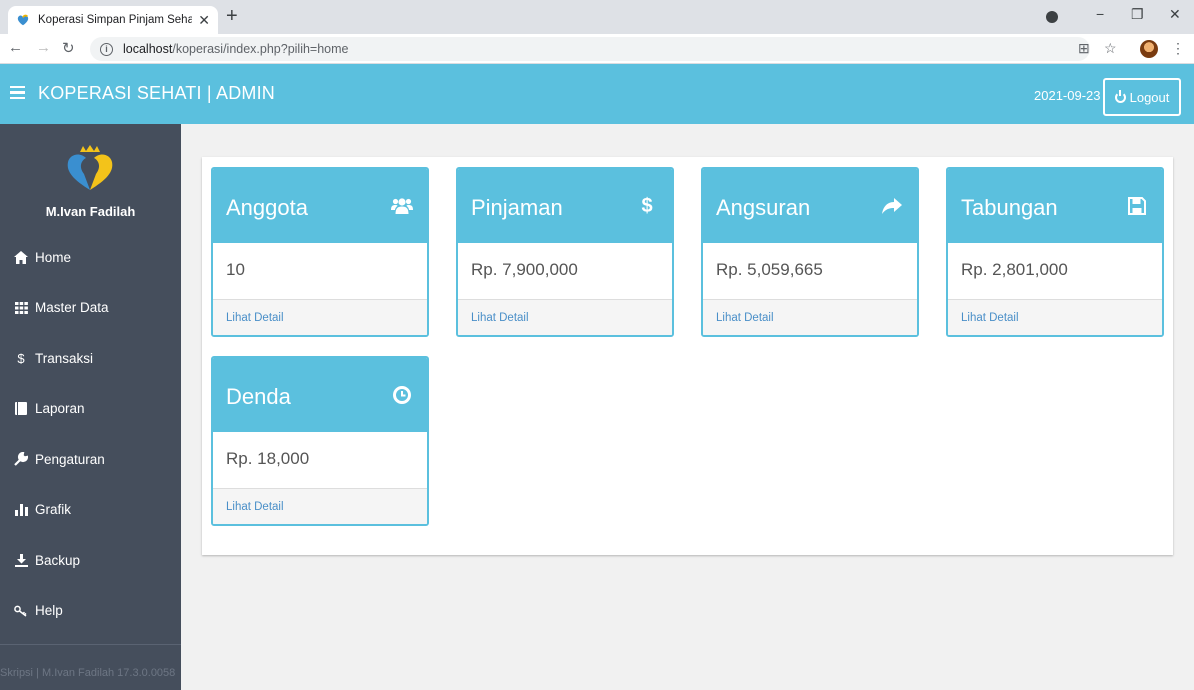  I want to click on sidebar-item-home: Home, so click(90, 257).